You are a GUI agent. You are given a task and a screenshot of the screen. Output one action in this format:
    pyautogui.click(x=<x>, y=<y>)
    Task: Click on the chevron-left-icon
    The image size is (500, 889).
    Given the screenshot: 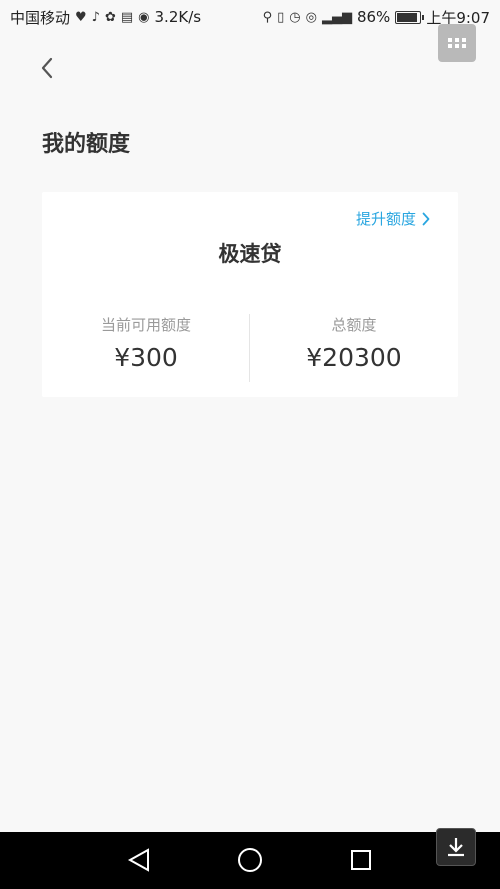 What is the action you would take?
    pyautogui.click(x=47, y=68)
    